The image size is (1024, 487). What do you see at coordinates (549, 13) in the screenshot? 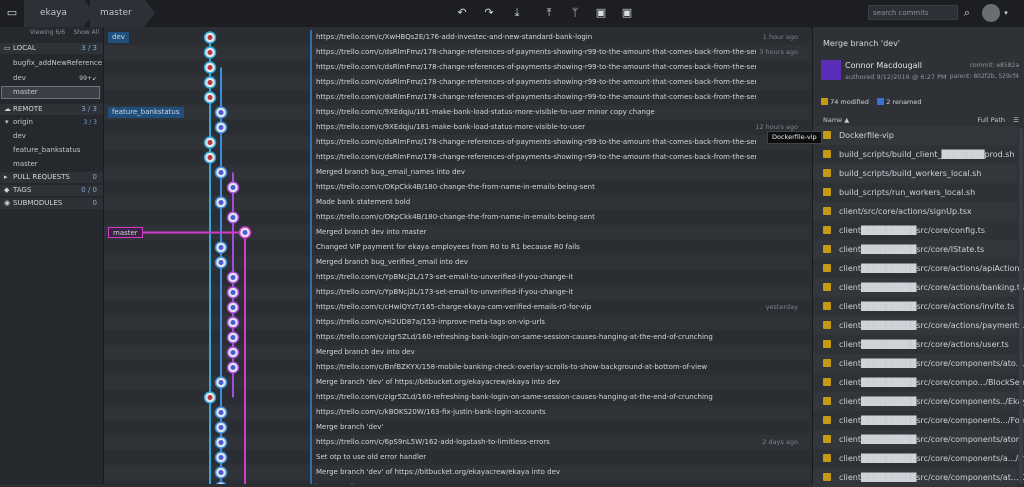
I see `push-icon: ⤒` at bounding box center [549, 13].